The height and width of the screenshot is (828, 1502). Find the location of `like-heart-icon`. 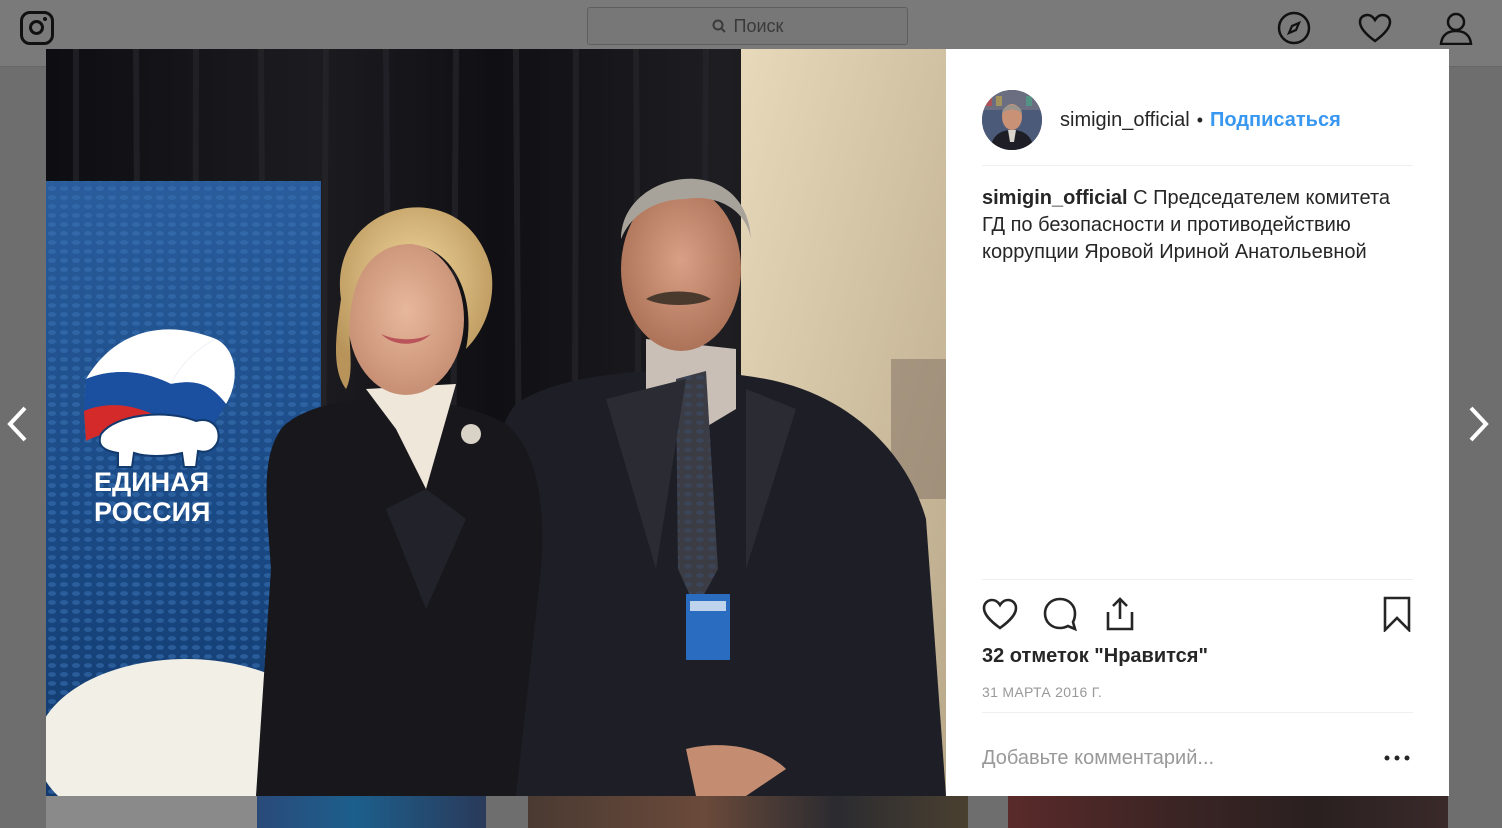

like-heart-icon is located at coordinates (1000, 614).